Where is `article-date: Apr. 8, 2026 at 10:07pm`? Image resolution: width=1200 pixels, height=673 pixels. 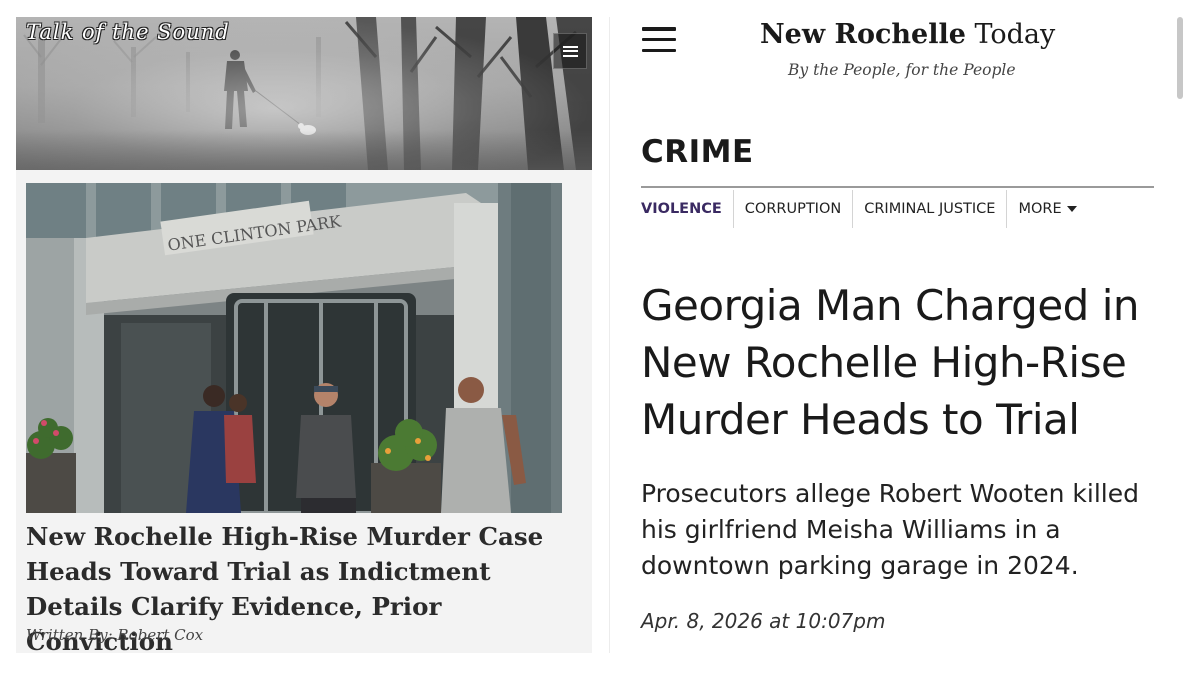
article-date: Apr. 8, 2026 at 10:07pm is located at coordinates (763, 621).